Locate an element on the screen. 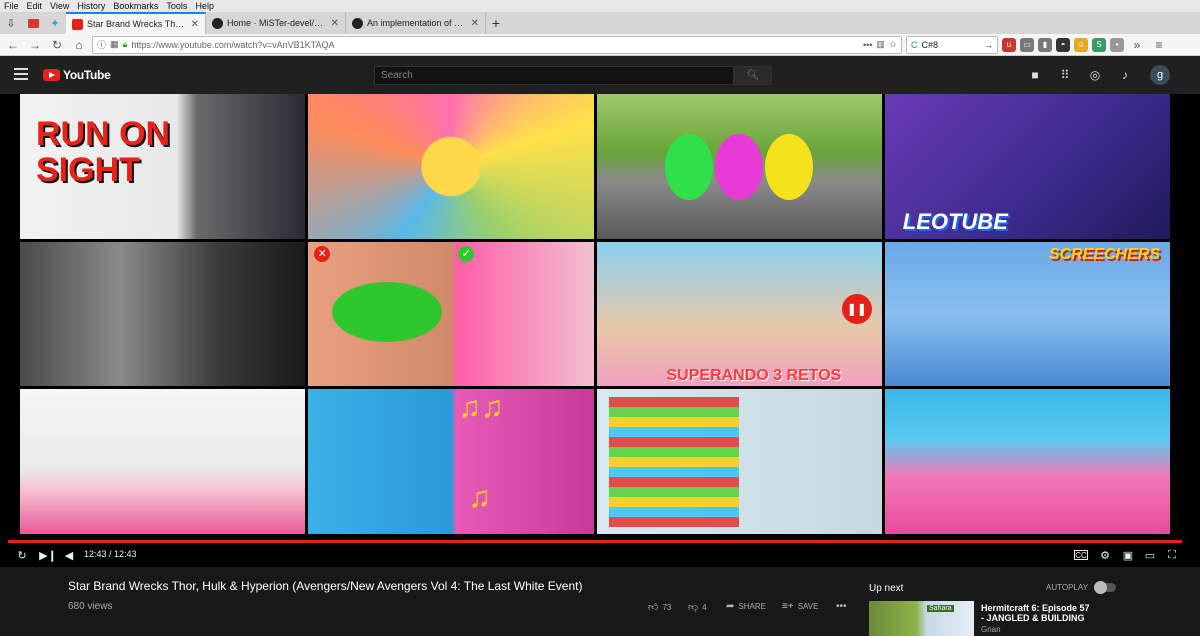 Image resolution: width=1200 pixels, height=636 pixels. save-button: ≡+ SAVE is located at coordinates (800, 606).